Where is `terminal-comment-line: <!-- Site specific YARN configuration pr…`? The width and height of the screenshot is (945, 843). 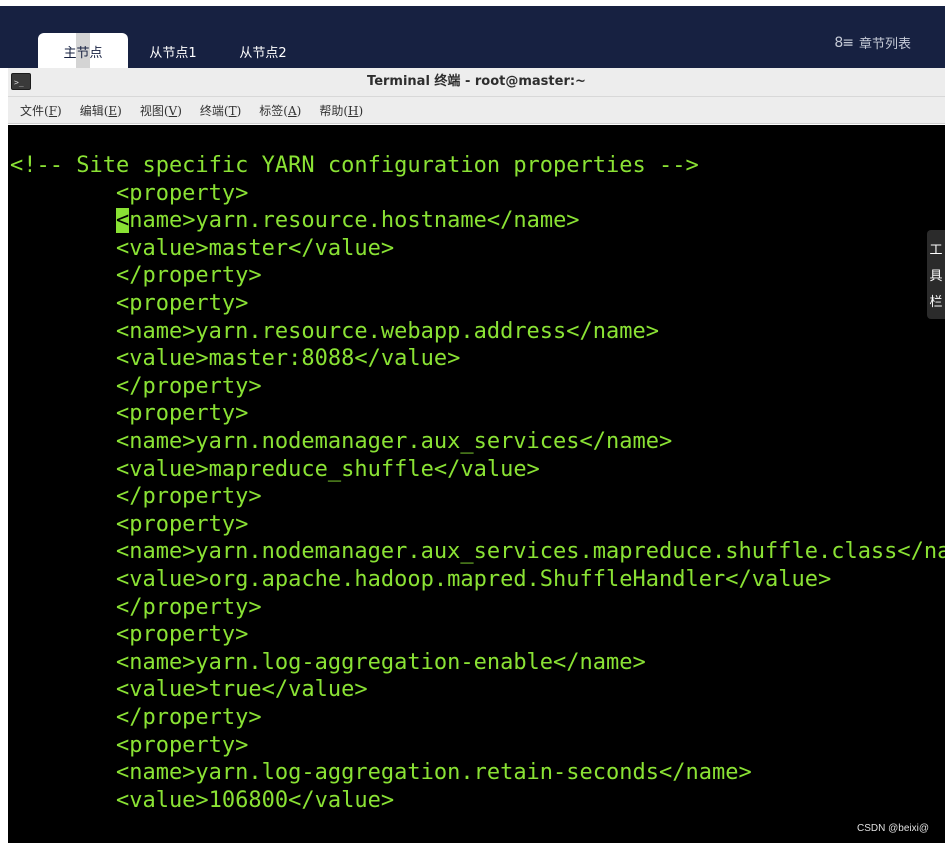
terminal-comment-line: <!-- Site specific YARN configuration pr… is located at coordinates (354, 165).